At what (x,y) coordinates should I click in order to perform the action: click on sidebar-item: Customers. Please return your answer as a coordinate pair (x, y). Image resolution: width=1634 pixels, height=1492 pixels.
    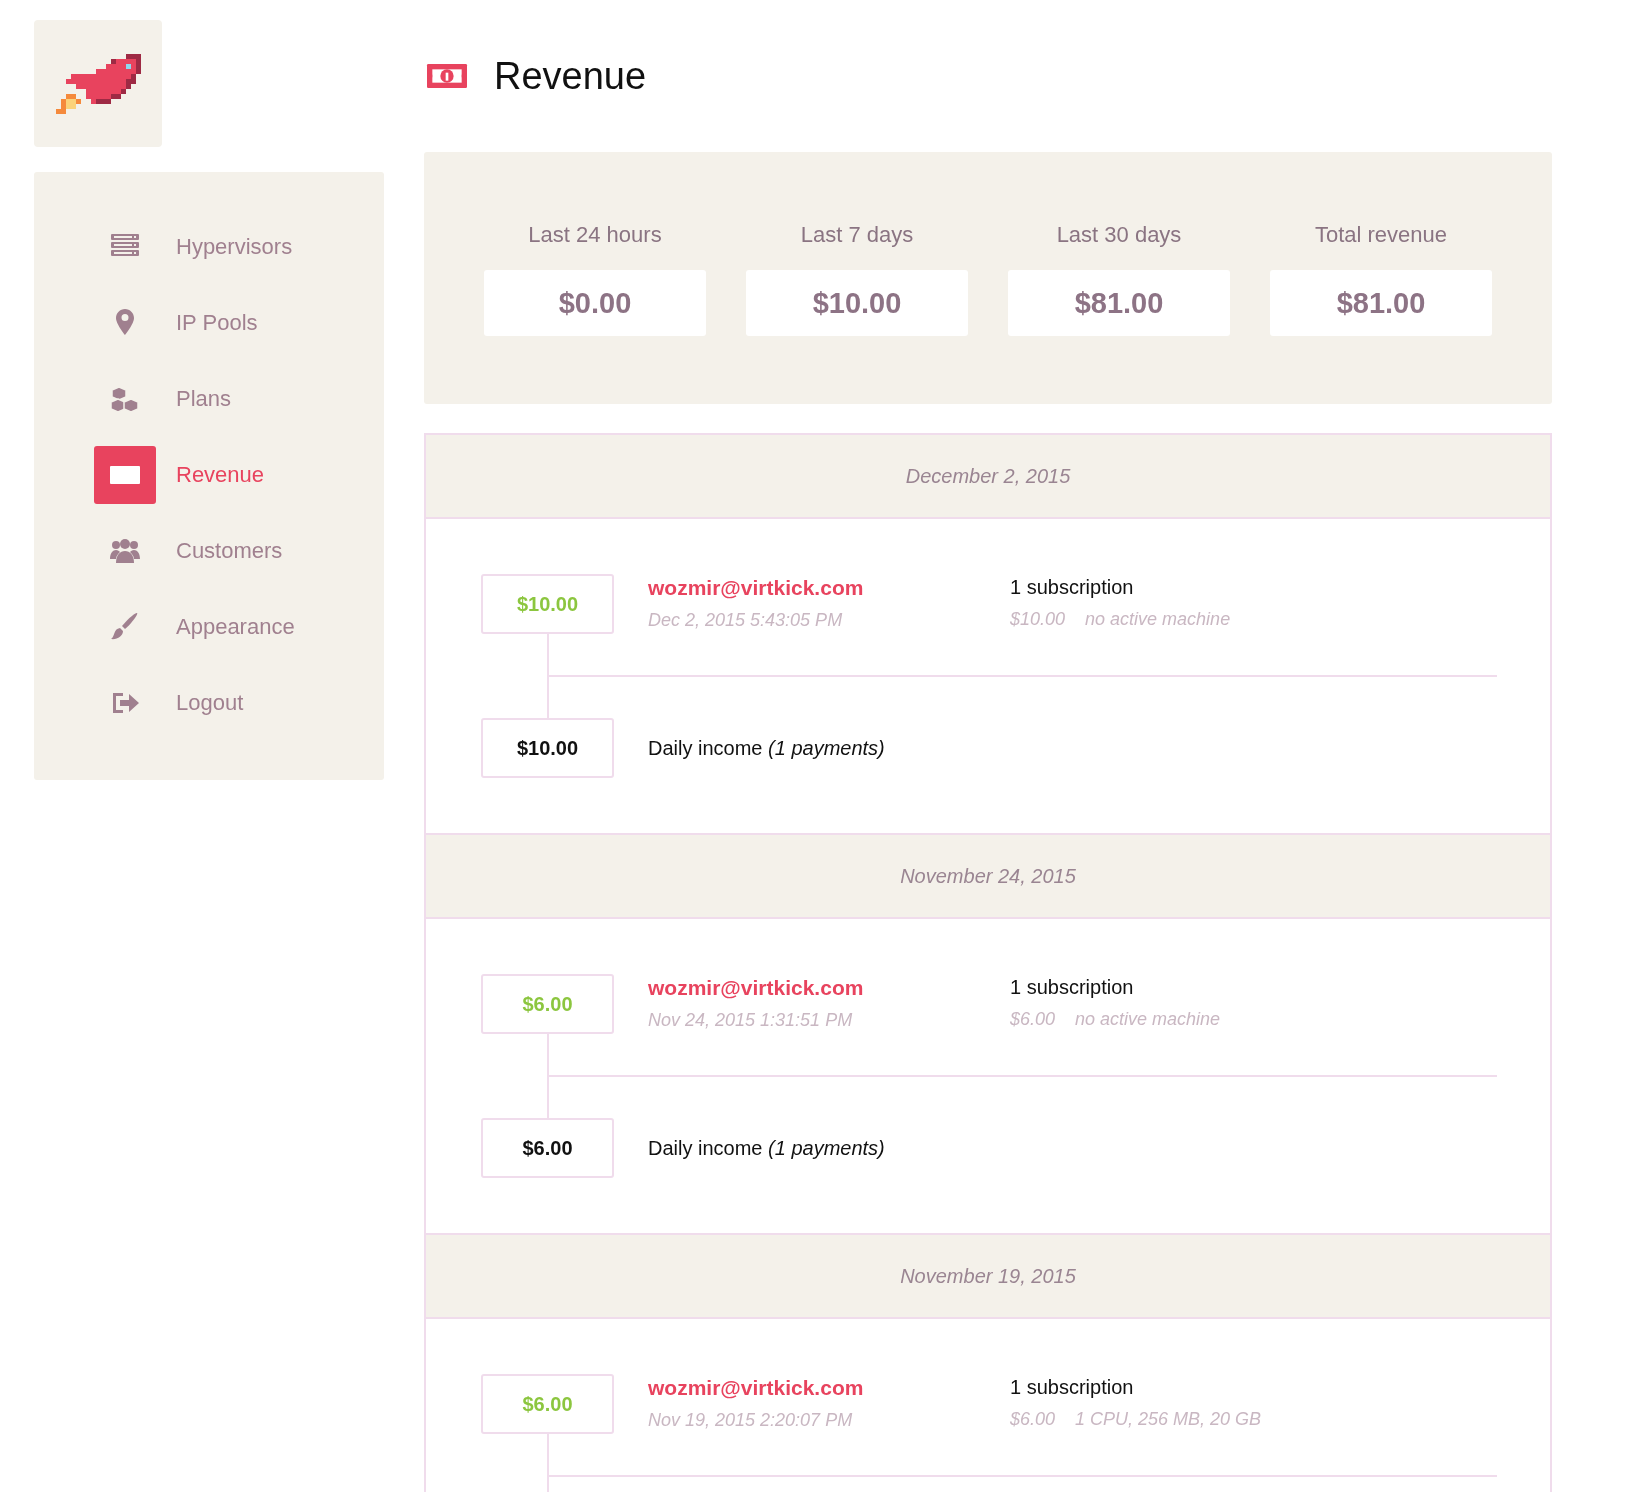
    Looking at the image, I should click on (239, 551).